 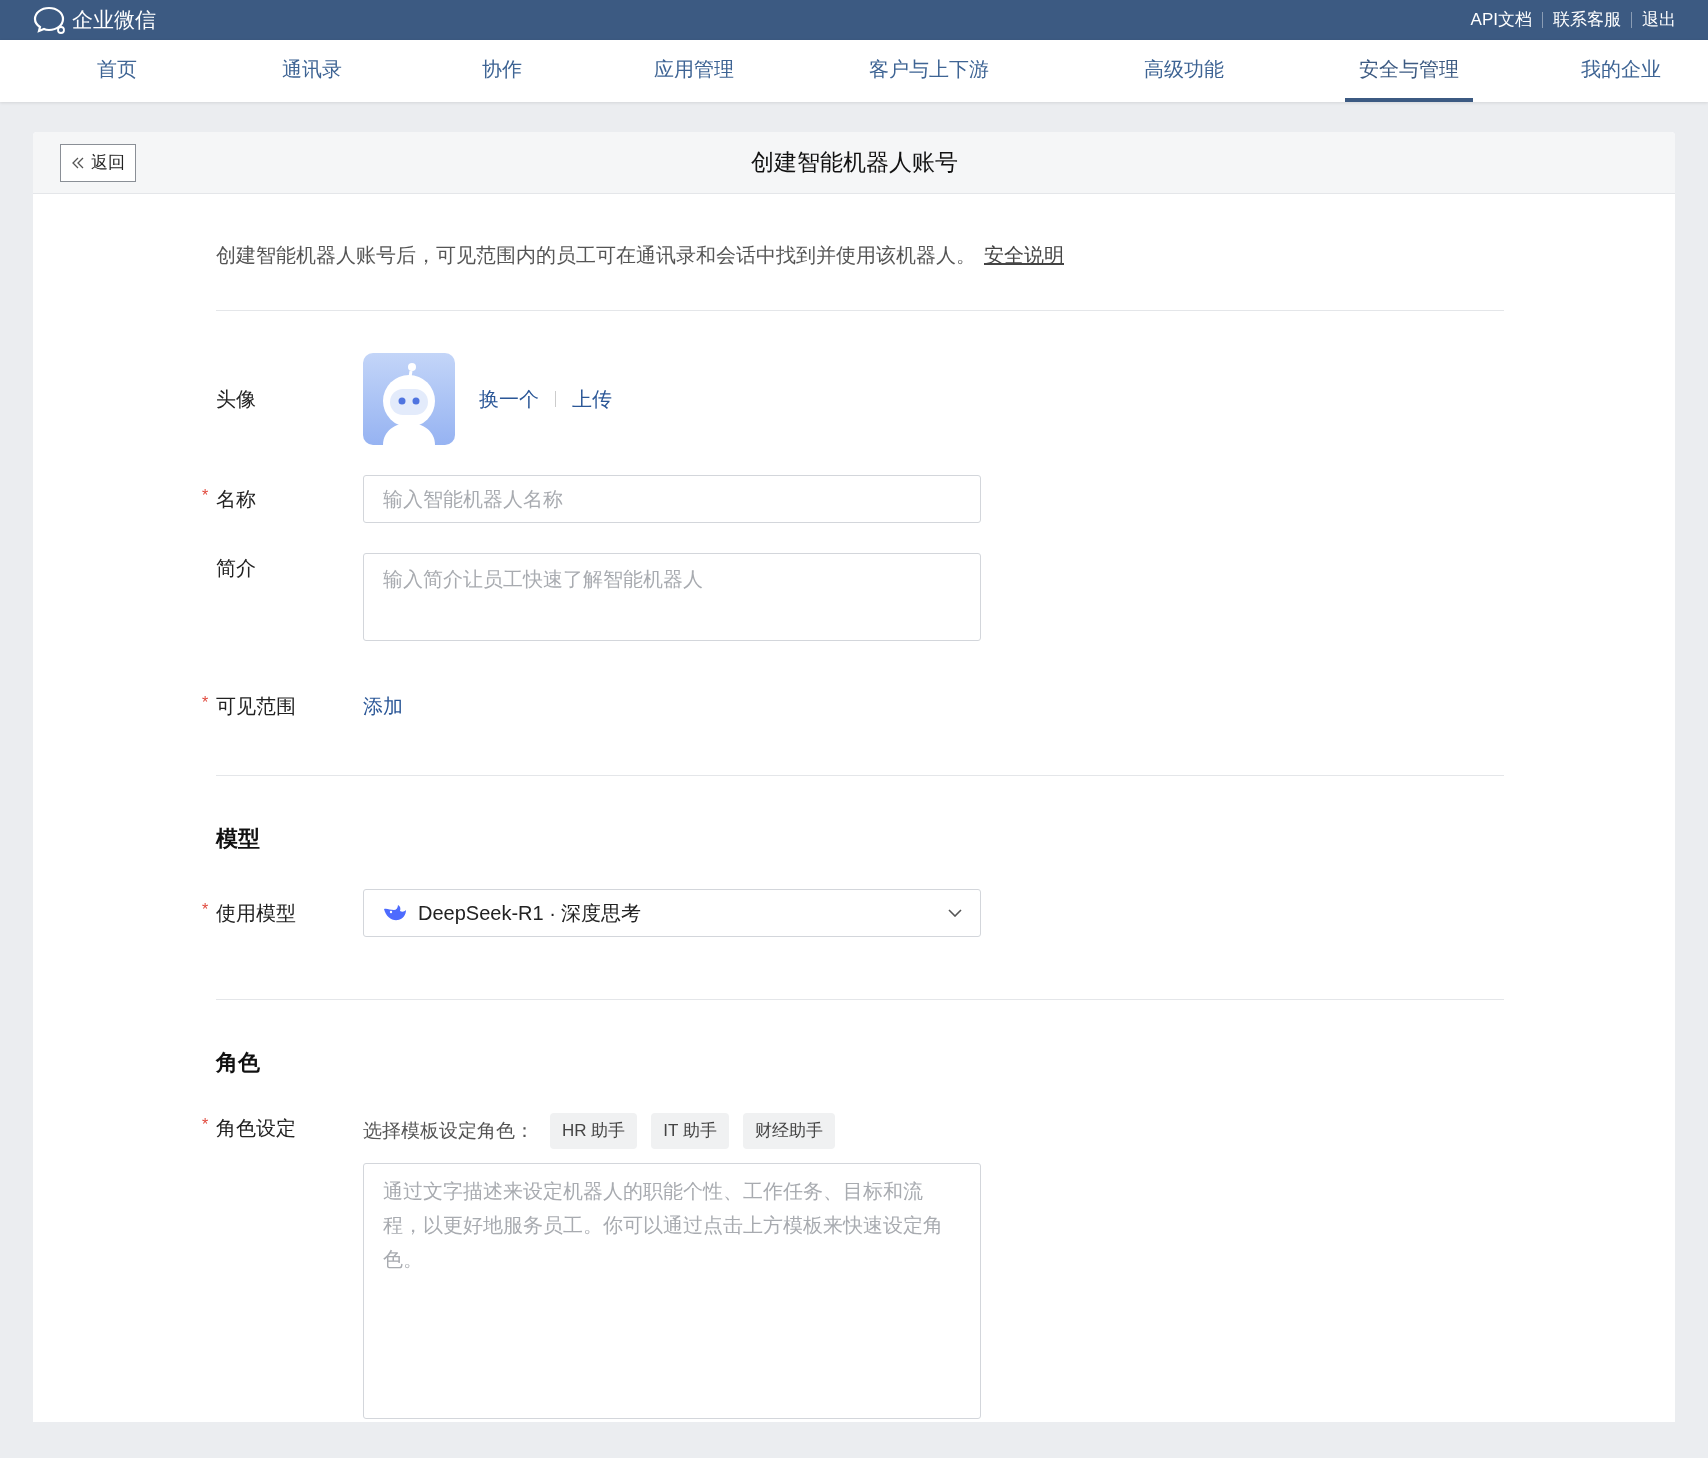 I want to click on template-chip: HR 助手, so click(x=594, y=1131).